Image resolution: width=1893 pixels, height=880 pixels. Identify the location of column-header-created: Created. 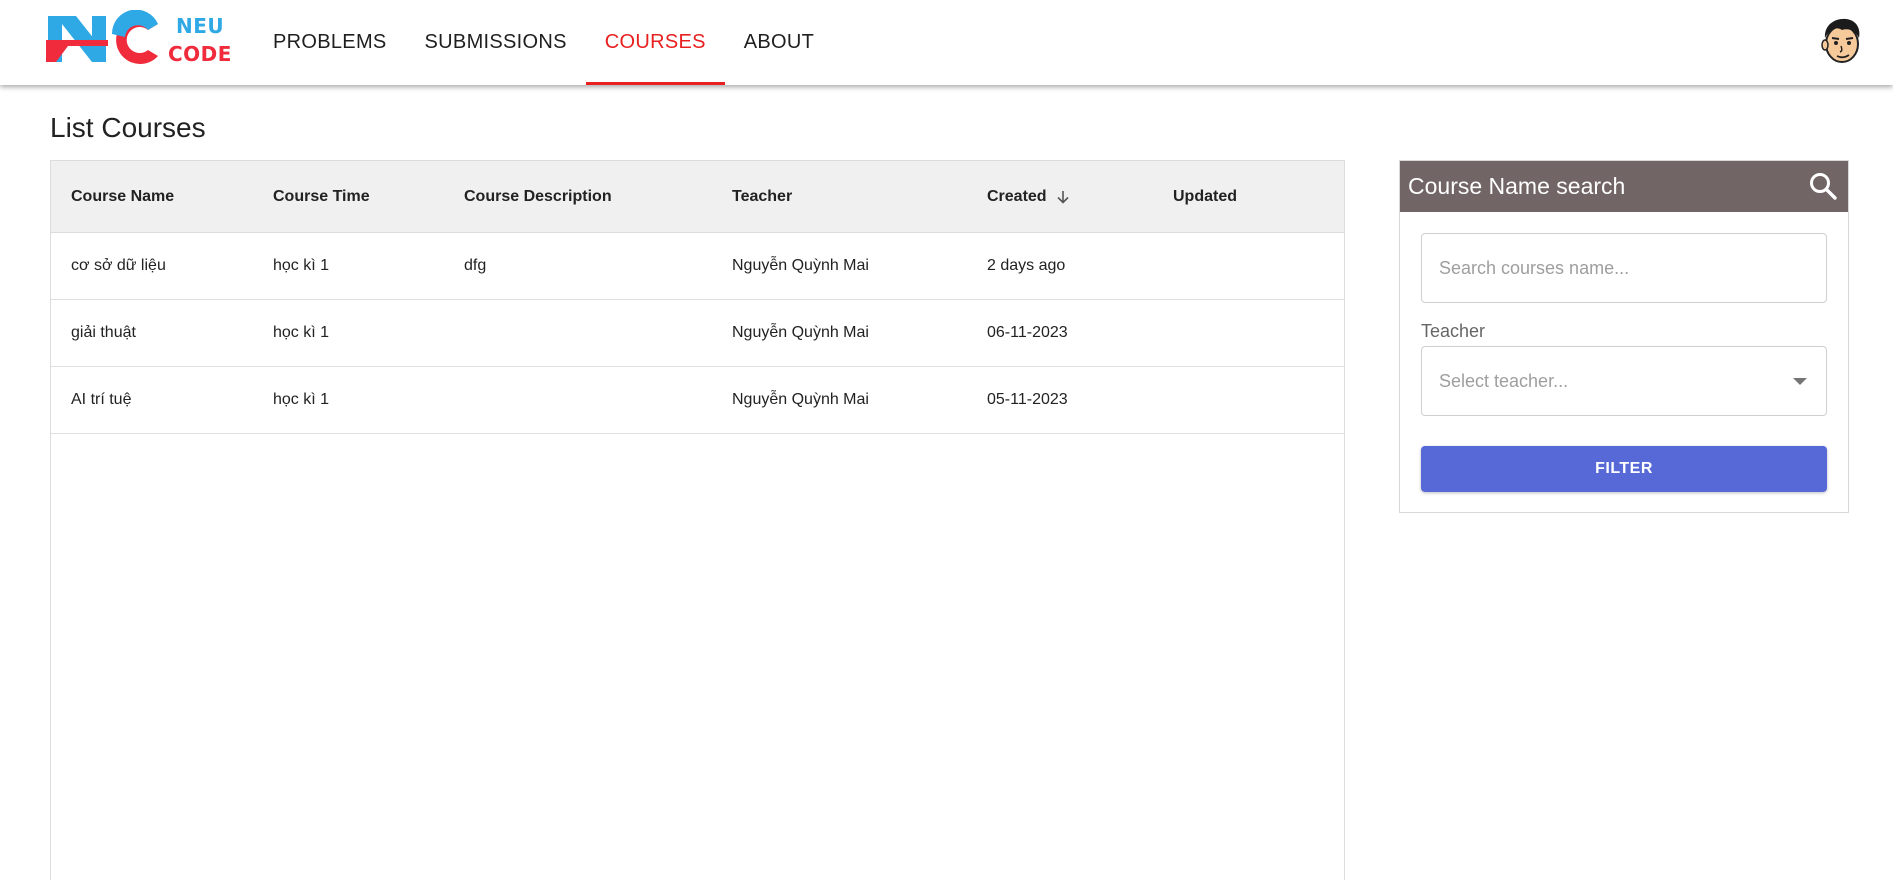
(1029, 197).